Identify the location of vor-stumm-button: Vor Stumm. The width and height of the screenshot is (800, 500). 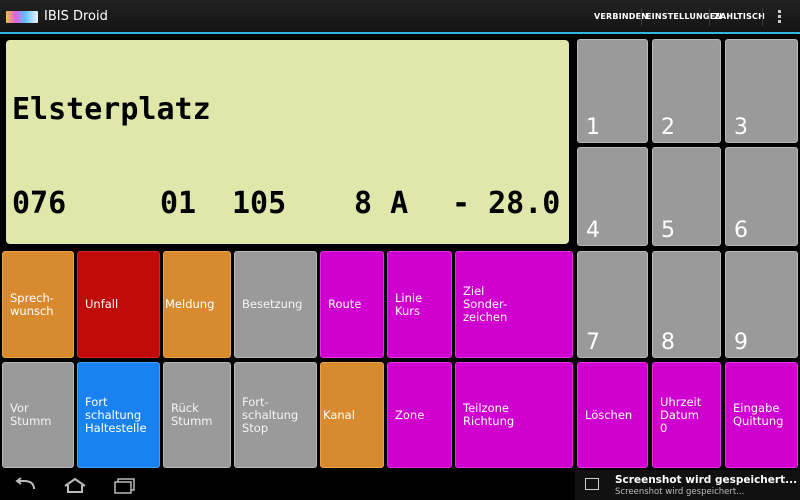
(38, 415).